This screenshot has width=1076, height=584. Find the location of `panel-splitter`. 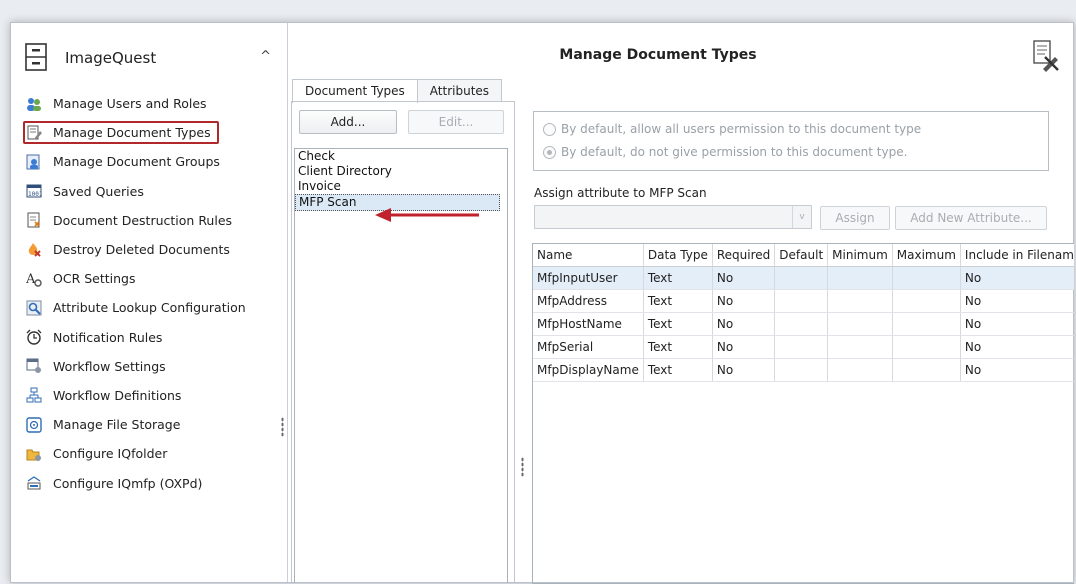

panel-splitter is located at coordinates (522, 467).